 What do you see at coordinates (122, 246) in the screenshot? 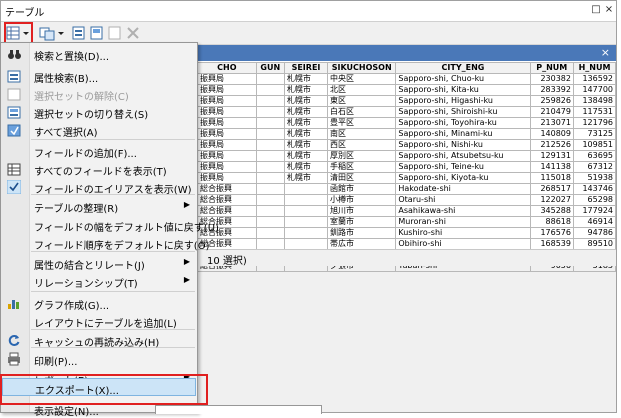
I see `menu-item-label: フィールド順序をデフォルトに戻す(O)` at bounding box center [122, 246].